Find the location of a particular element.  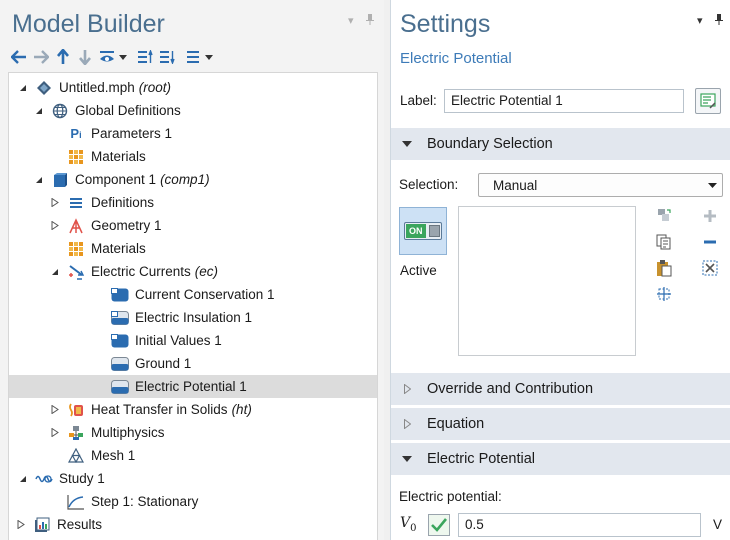

electric-potential-unit: V is located at coordinates (718, 524).